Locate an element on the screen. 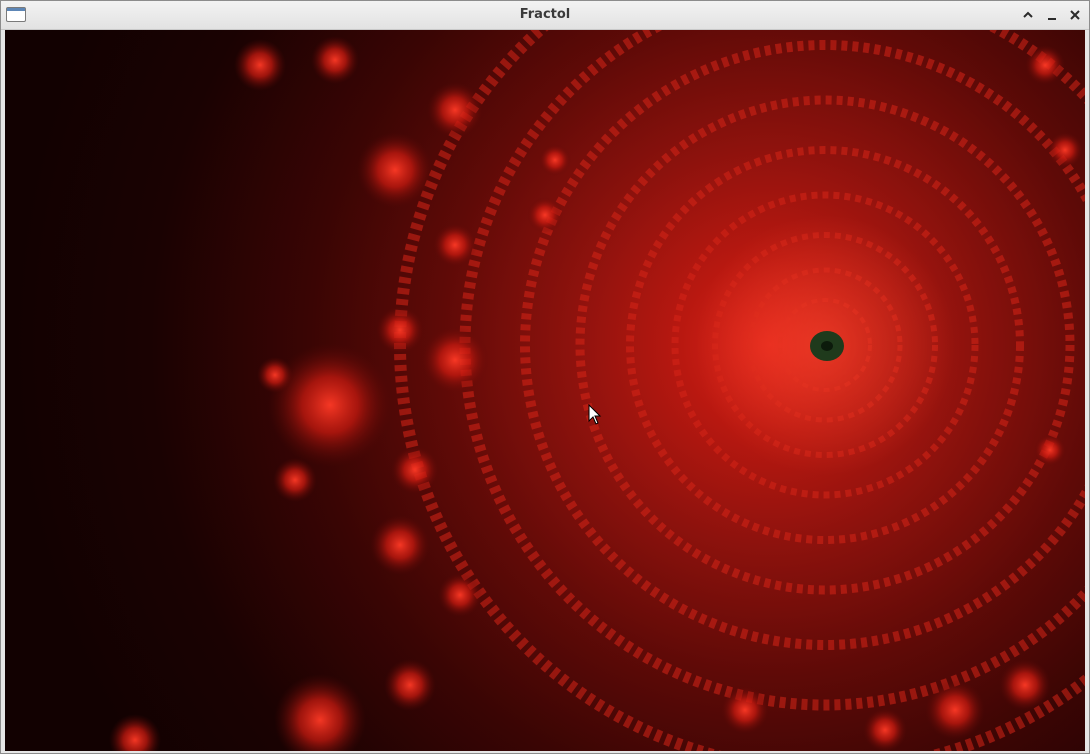 This screenshot has width=1090, height=754. title-bar: Fractol is located at coordinates (545, 15).